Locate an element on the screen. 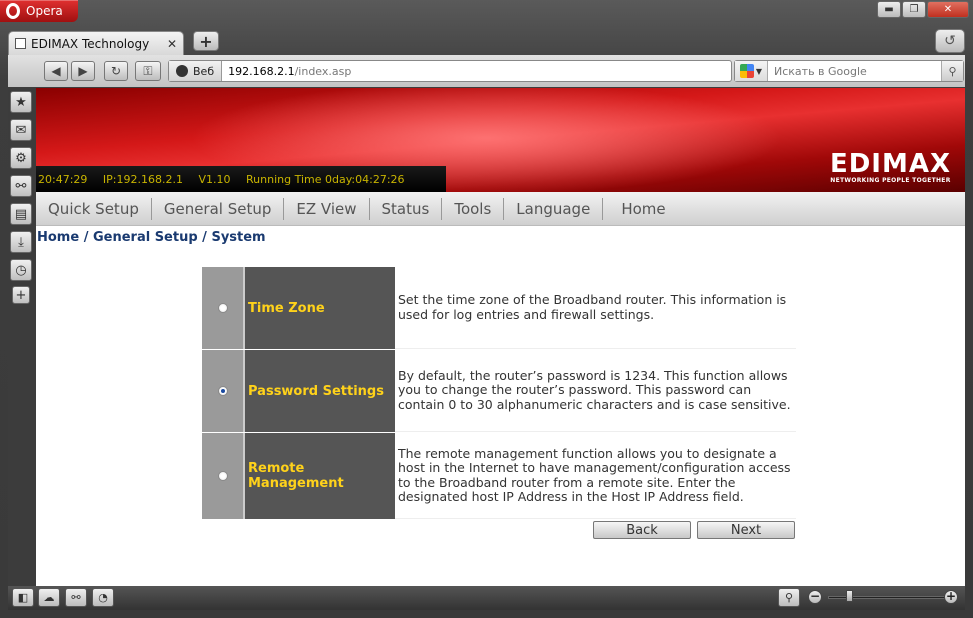 Image resolution: width=973 pixels, height=618 pixels. option-label: Password Settings is located at coordinates (320, 391).